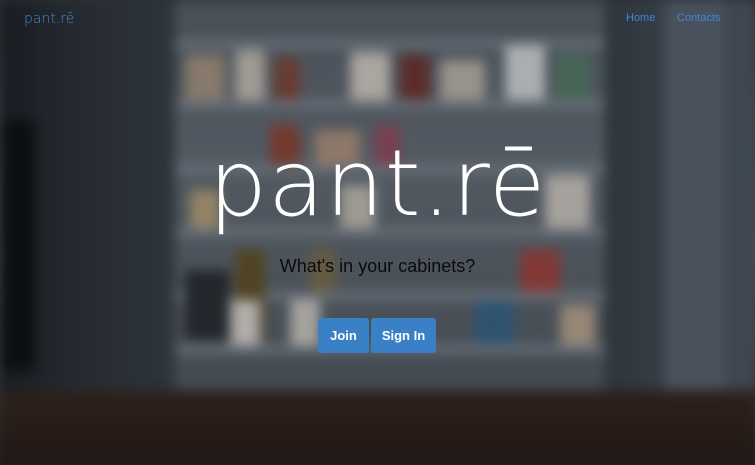 This screenshot has width=755, height=465. What do you see at coordinates (377, 266) in the screenshot?
I see `hero-tagline: What's in your cabinets?` at bounding box center [377, 266].